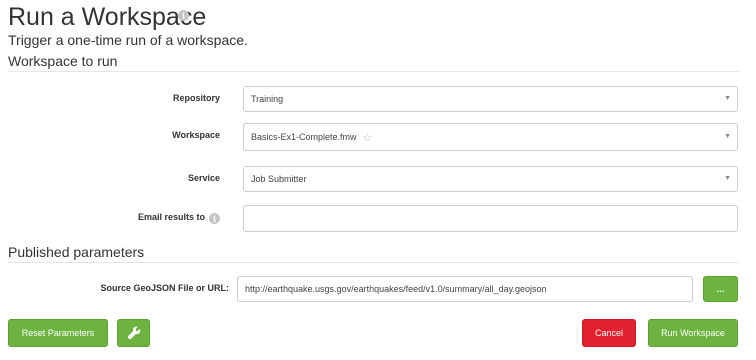 This screenshot has height=360, width=756. What do you see at coordinates (609, 333) in the screenshot?
I see `cancel-button: Cancel` at bounding box center [609, 333].